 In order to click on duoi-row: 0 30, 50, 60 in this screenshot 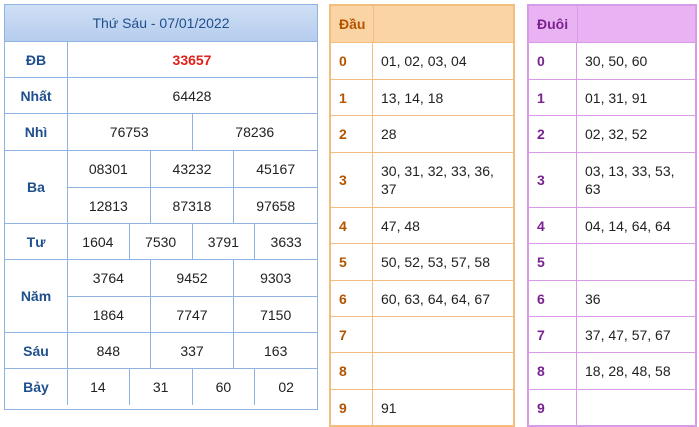, I will do `click(612, 60)`.